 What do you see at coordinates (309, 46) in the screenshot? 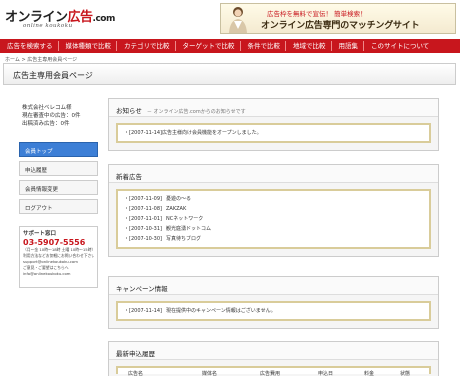
I see `nav-compare-region: 地域で比較` at bounding box center [309, 46].